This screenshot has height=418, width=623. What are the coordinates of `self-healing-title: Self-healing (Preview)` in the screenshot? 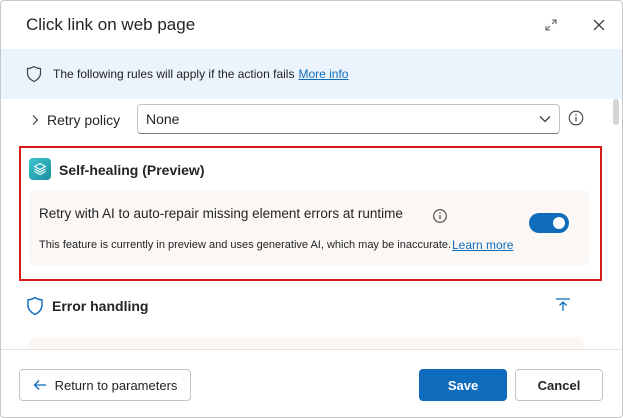 It's located at (132, 170).